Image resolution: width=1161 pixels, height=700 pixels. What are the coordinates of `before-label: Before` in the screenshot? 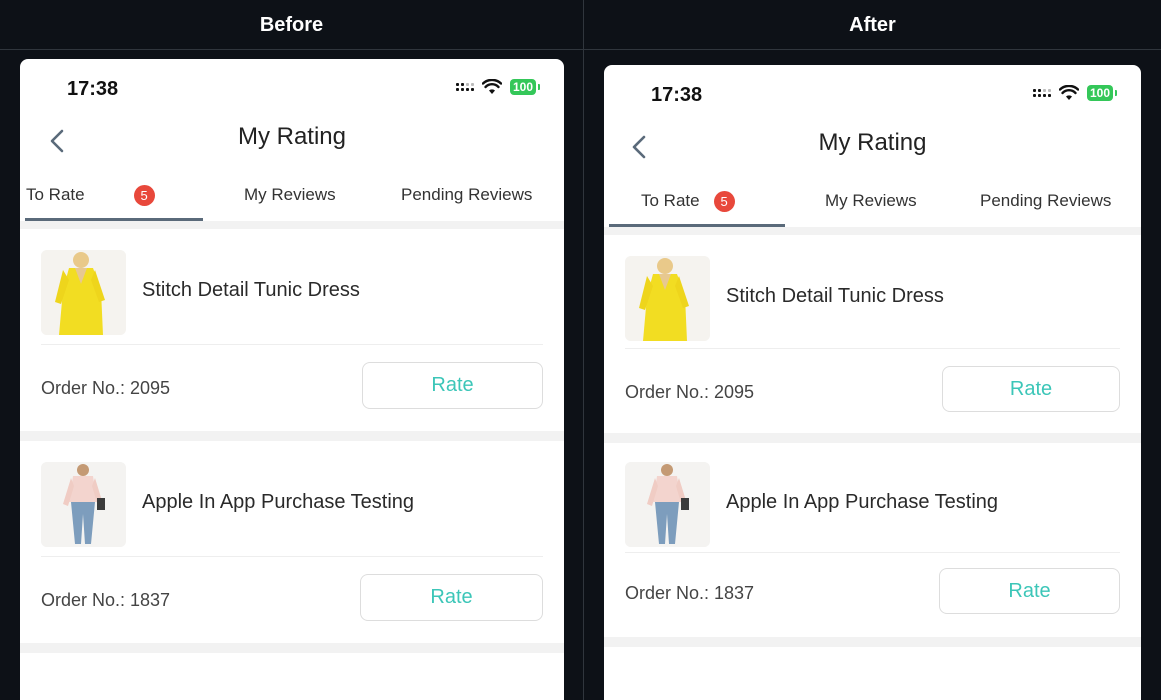 It's located at (291, 25).